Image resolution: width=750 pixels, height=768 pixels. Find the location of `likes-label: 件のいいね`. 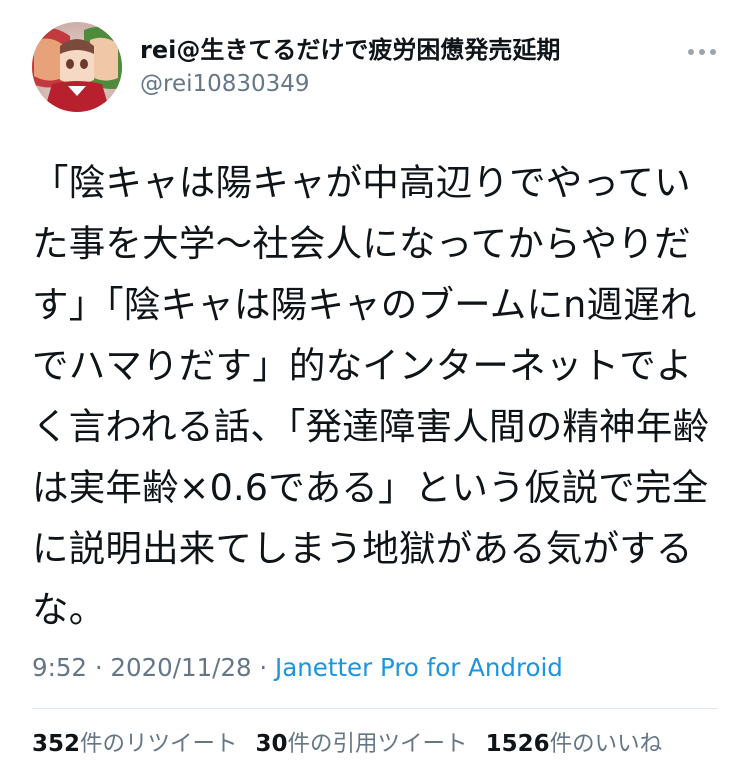

likes-label: 件のいいね is located at coordinates (606, 744).